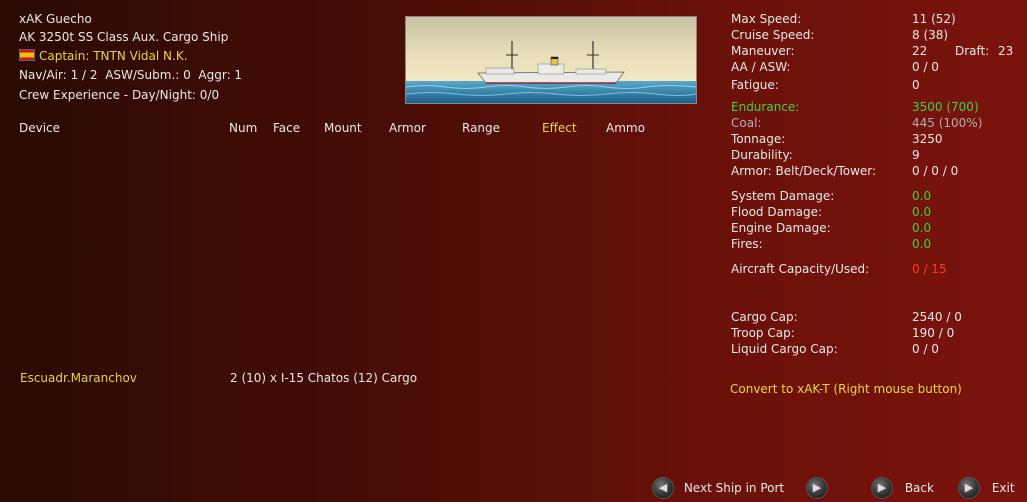 This screenshot has width=1027, height=502. What do you see at coordinates (927, 139) in the screenshot?
I see `tonnage-value: 3250` at bounding box center [927, 139].